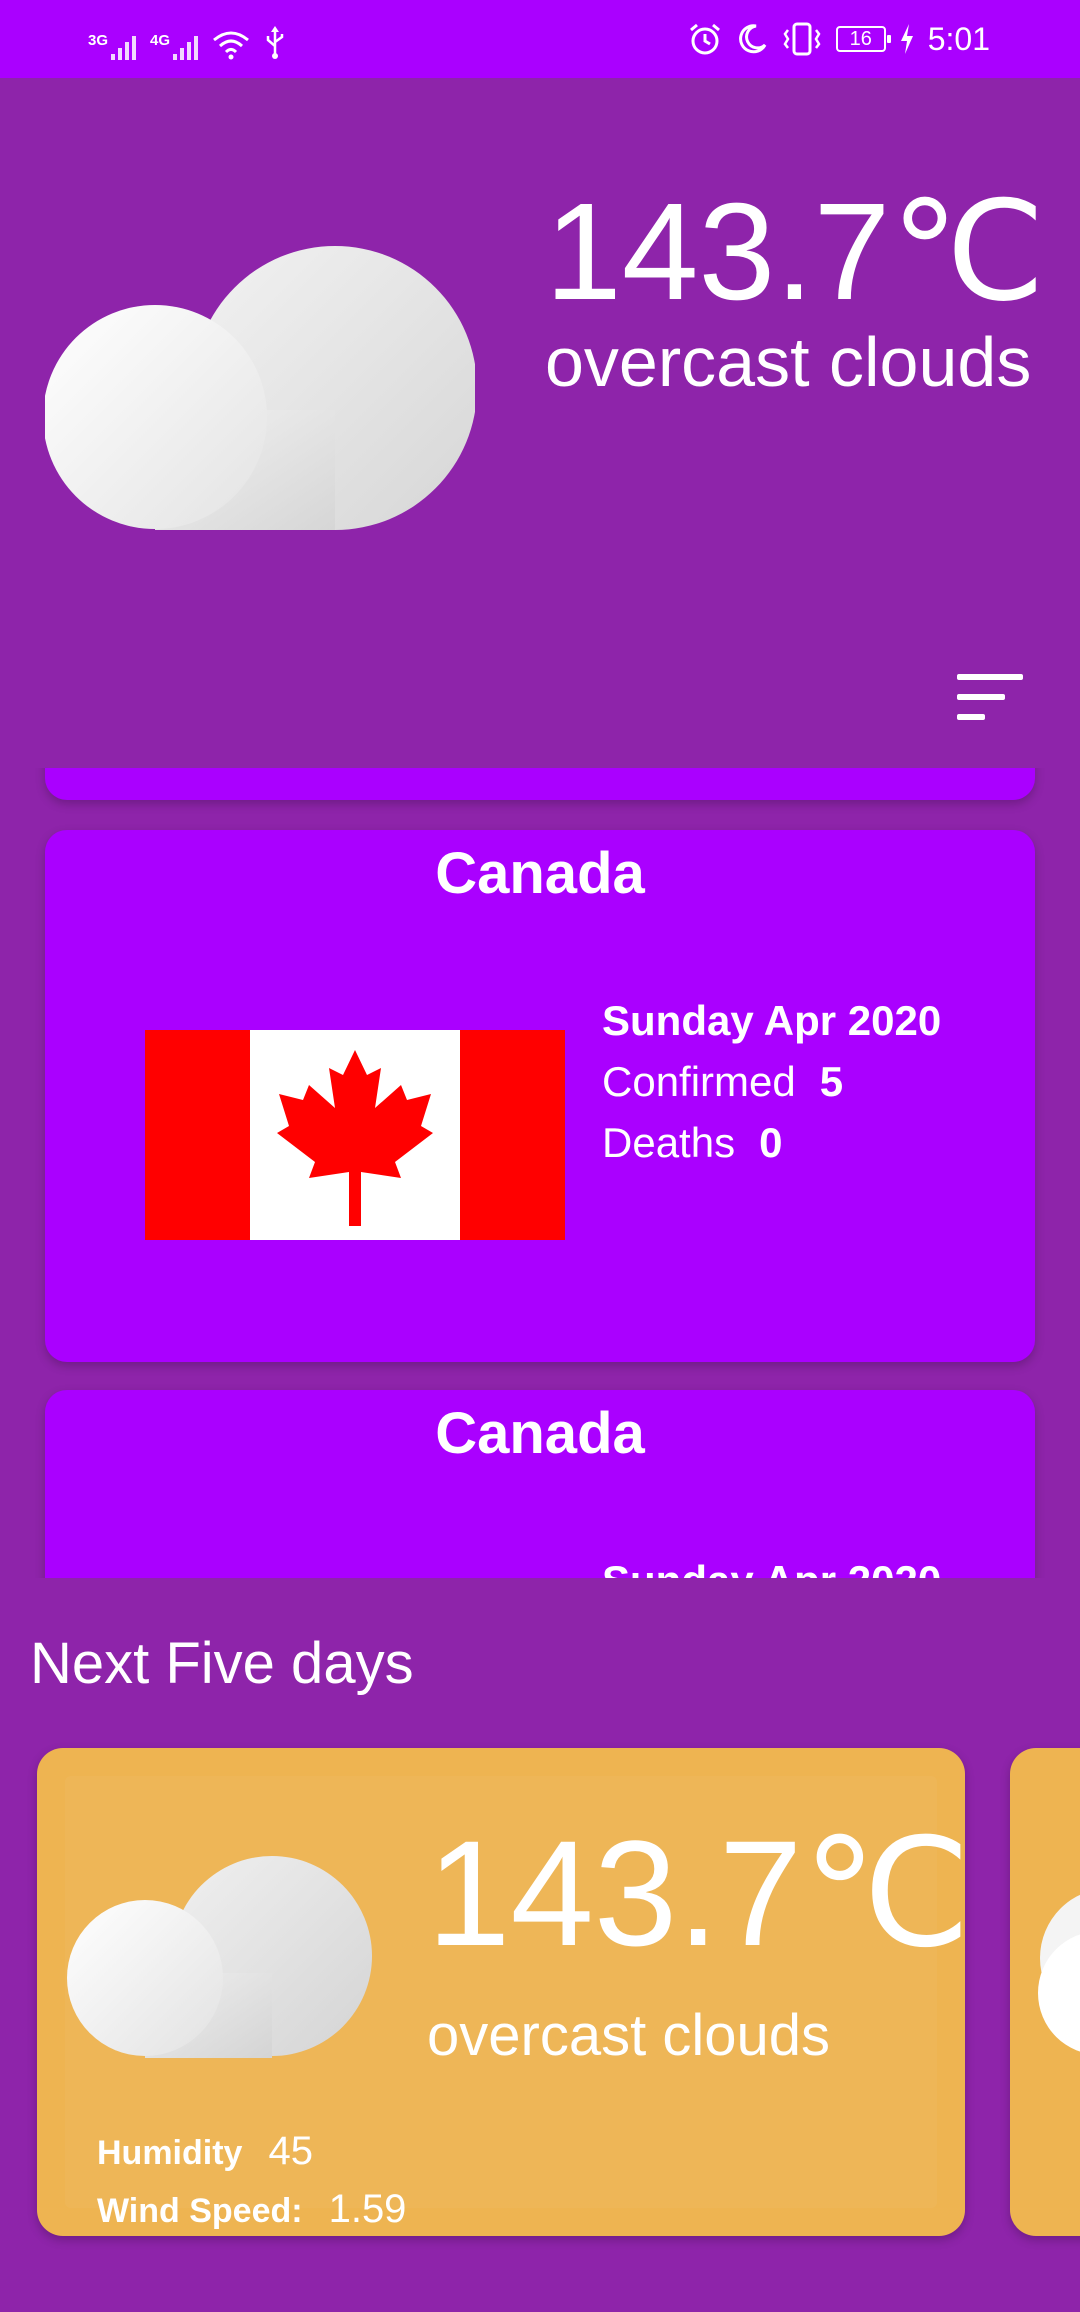 The image size is (1080, 2312). What do you see at coordinates (795, 252) in the screenshot?
I see `current-temperature: 143.7℃` at bounding box center [795, 252].